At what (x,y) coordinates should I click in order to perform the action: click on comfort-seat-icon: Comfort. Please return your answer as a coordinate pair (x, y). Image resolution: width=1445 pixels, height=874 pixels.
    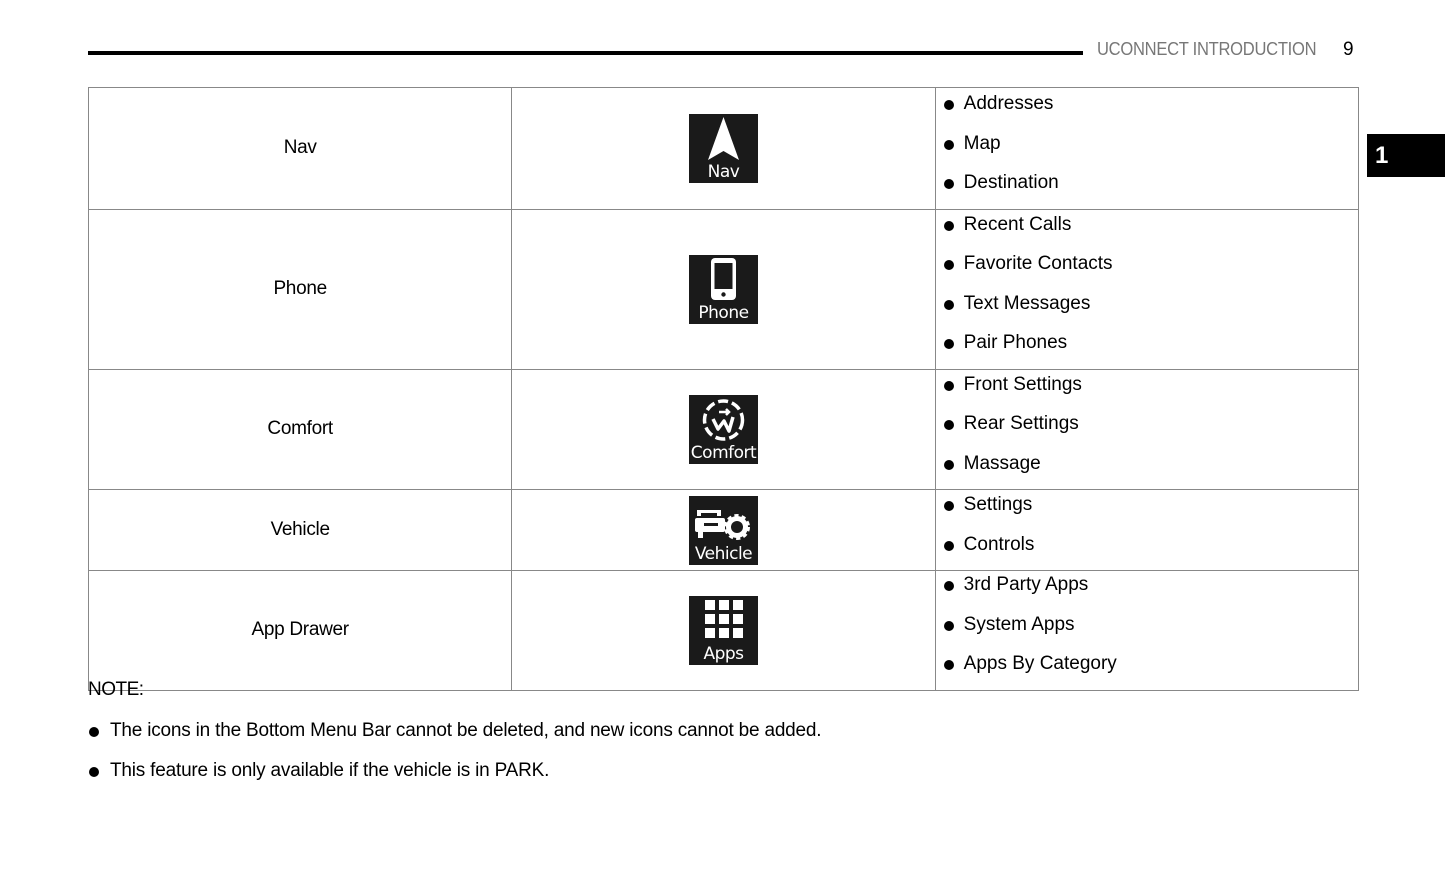
    Looking at the image, I should click on (723, 429).